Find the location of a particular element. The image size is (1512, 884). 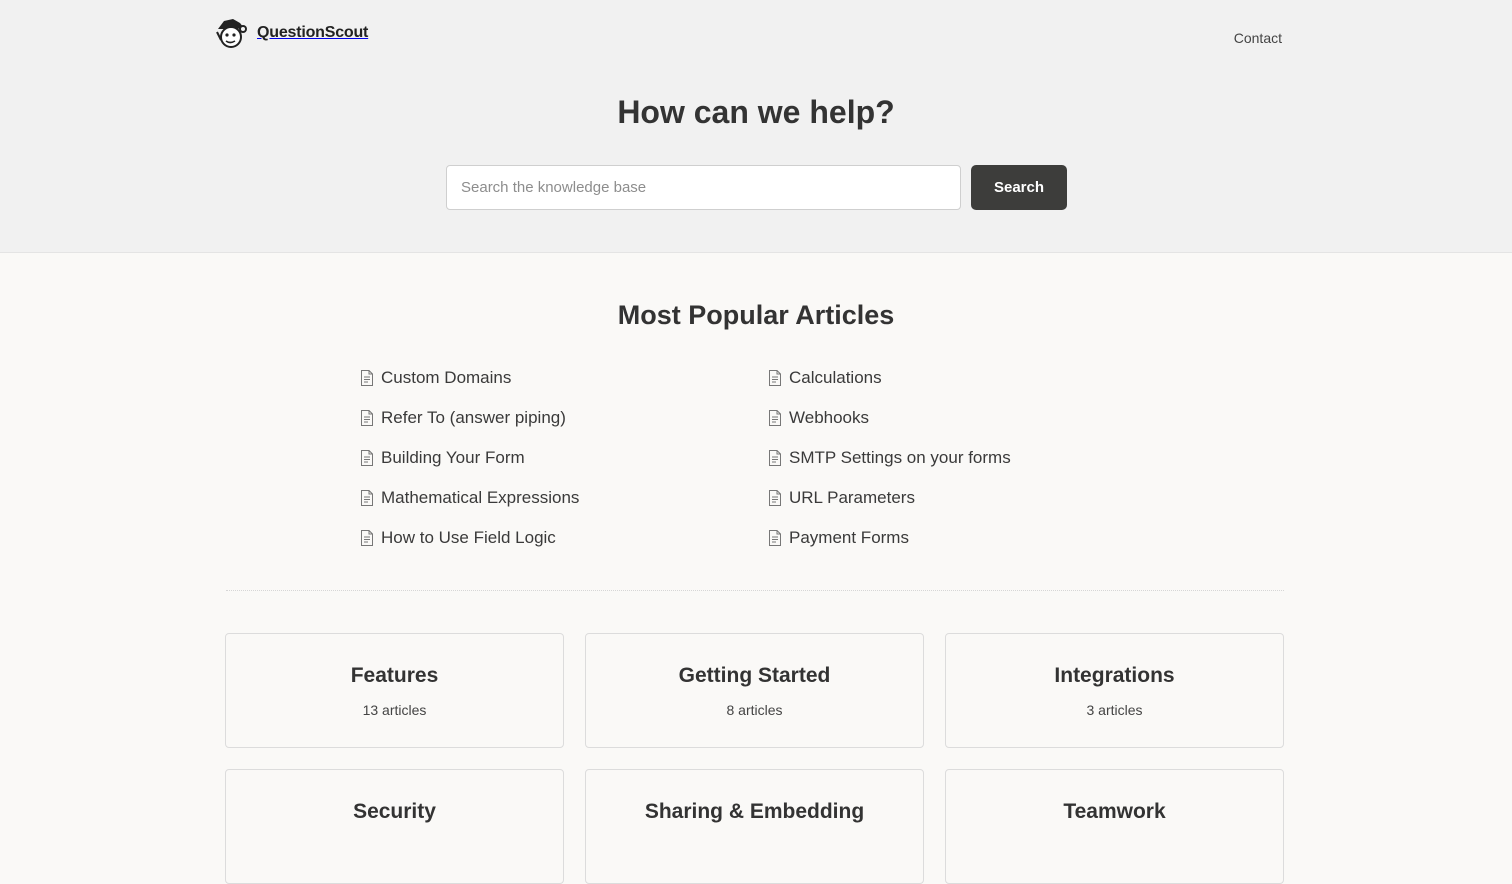

search-button: Search is located at coordinates (1019, 187).